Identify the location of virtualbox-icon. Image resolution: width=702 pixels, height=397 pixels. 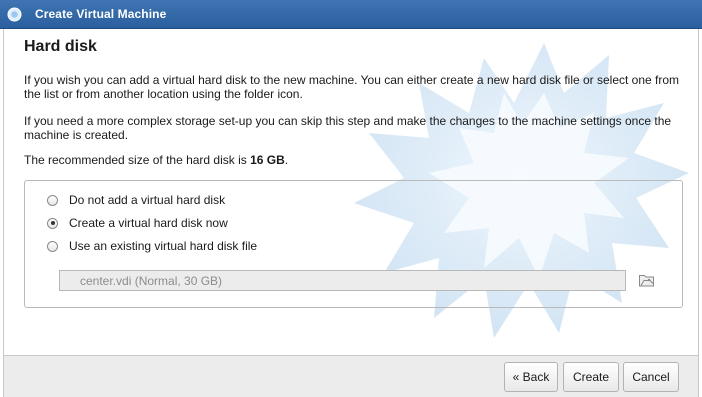
(14, 14).